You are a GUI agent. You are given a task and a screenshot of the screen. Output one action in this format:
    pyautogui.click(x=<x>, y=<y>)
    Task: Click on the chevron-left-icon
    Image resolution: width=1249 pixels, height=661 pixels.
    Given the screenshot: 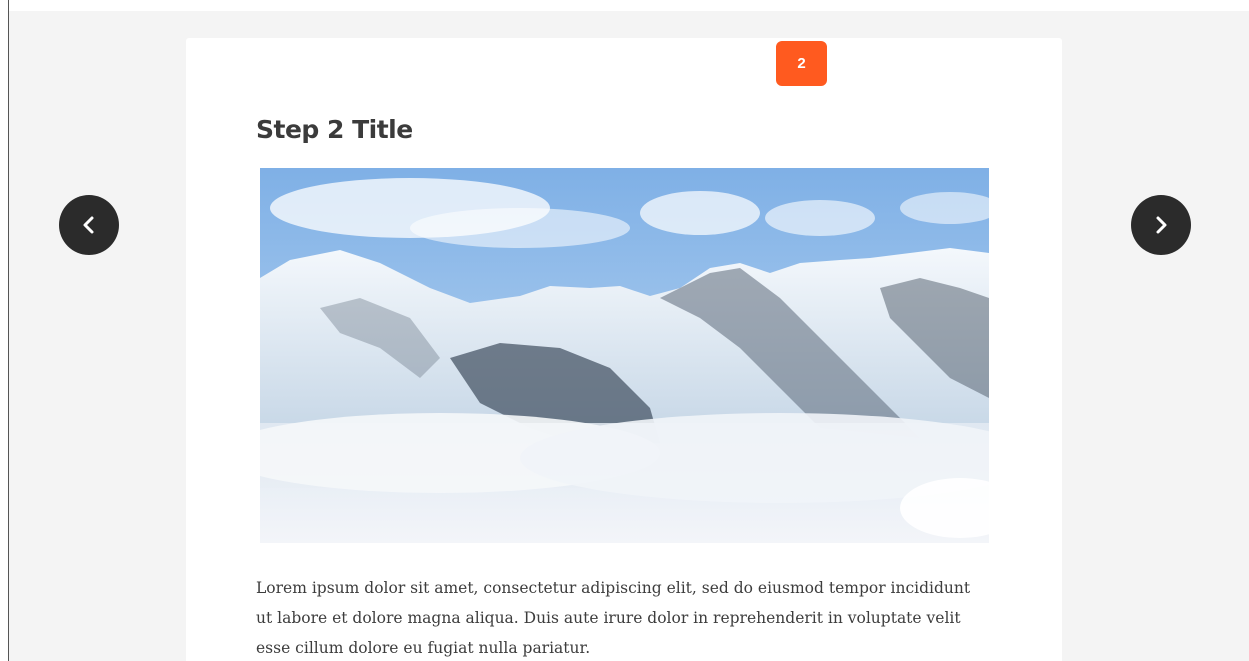 What is the action you would take?
    pyautogui.click(x=88, y=225)
    